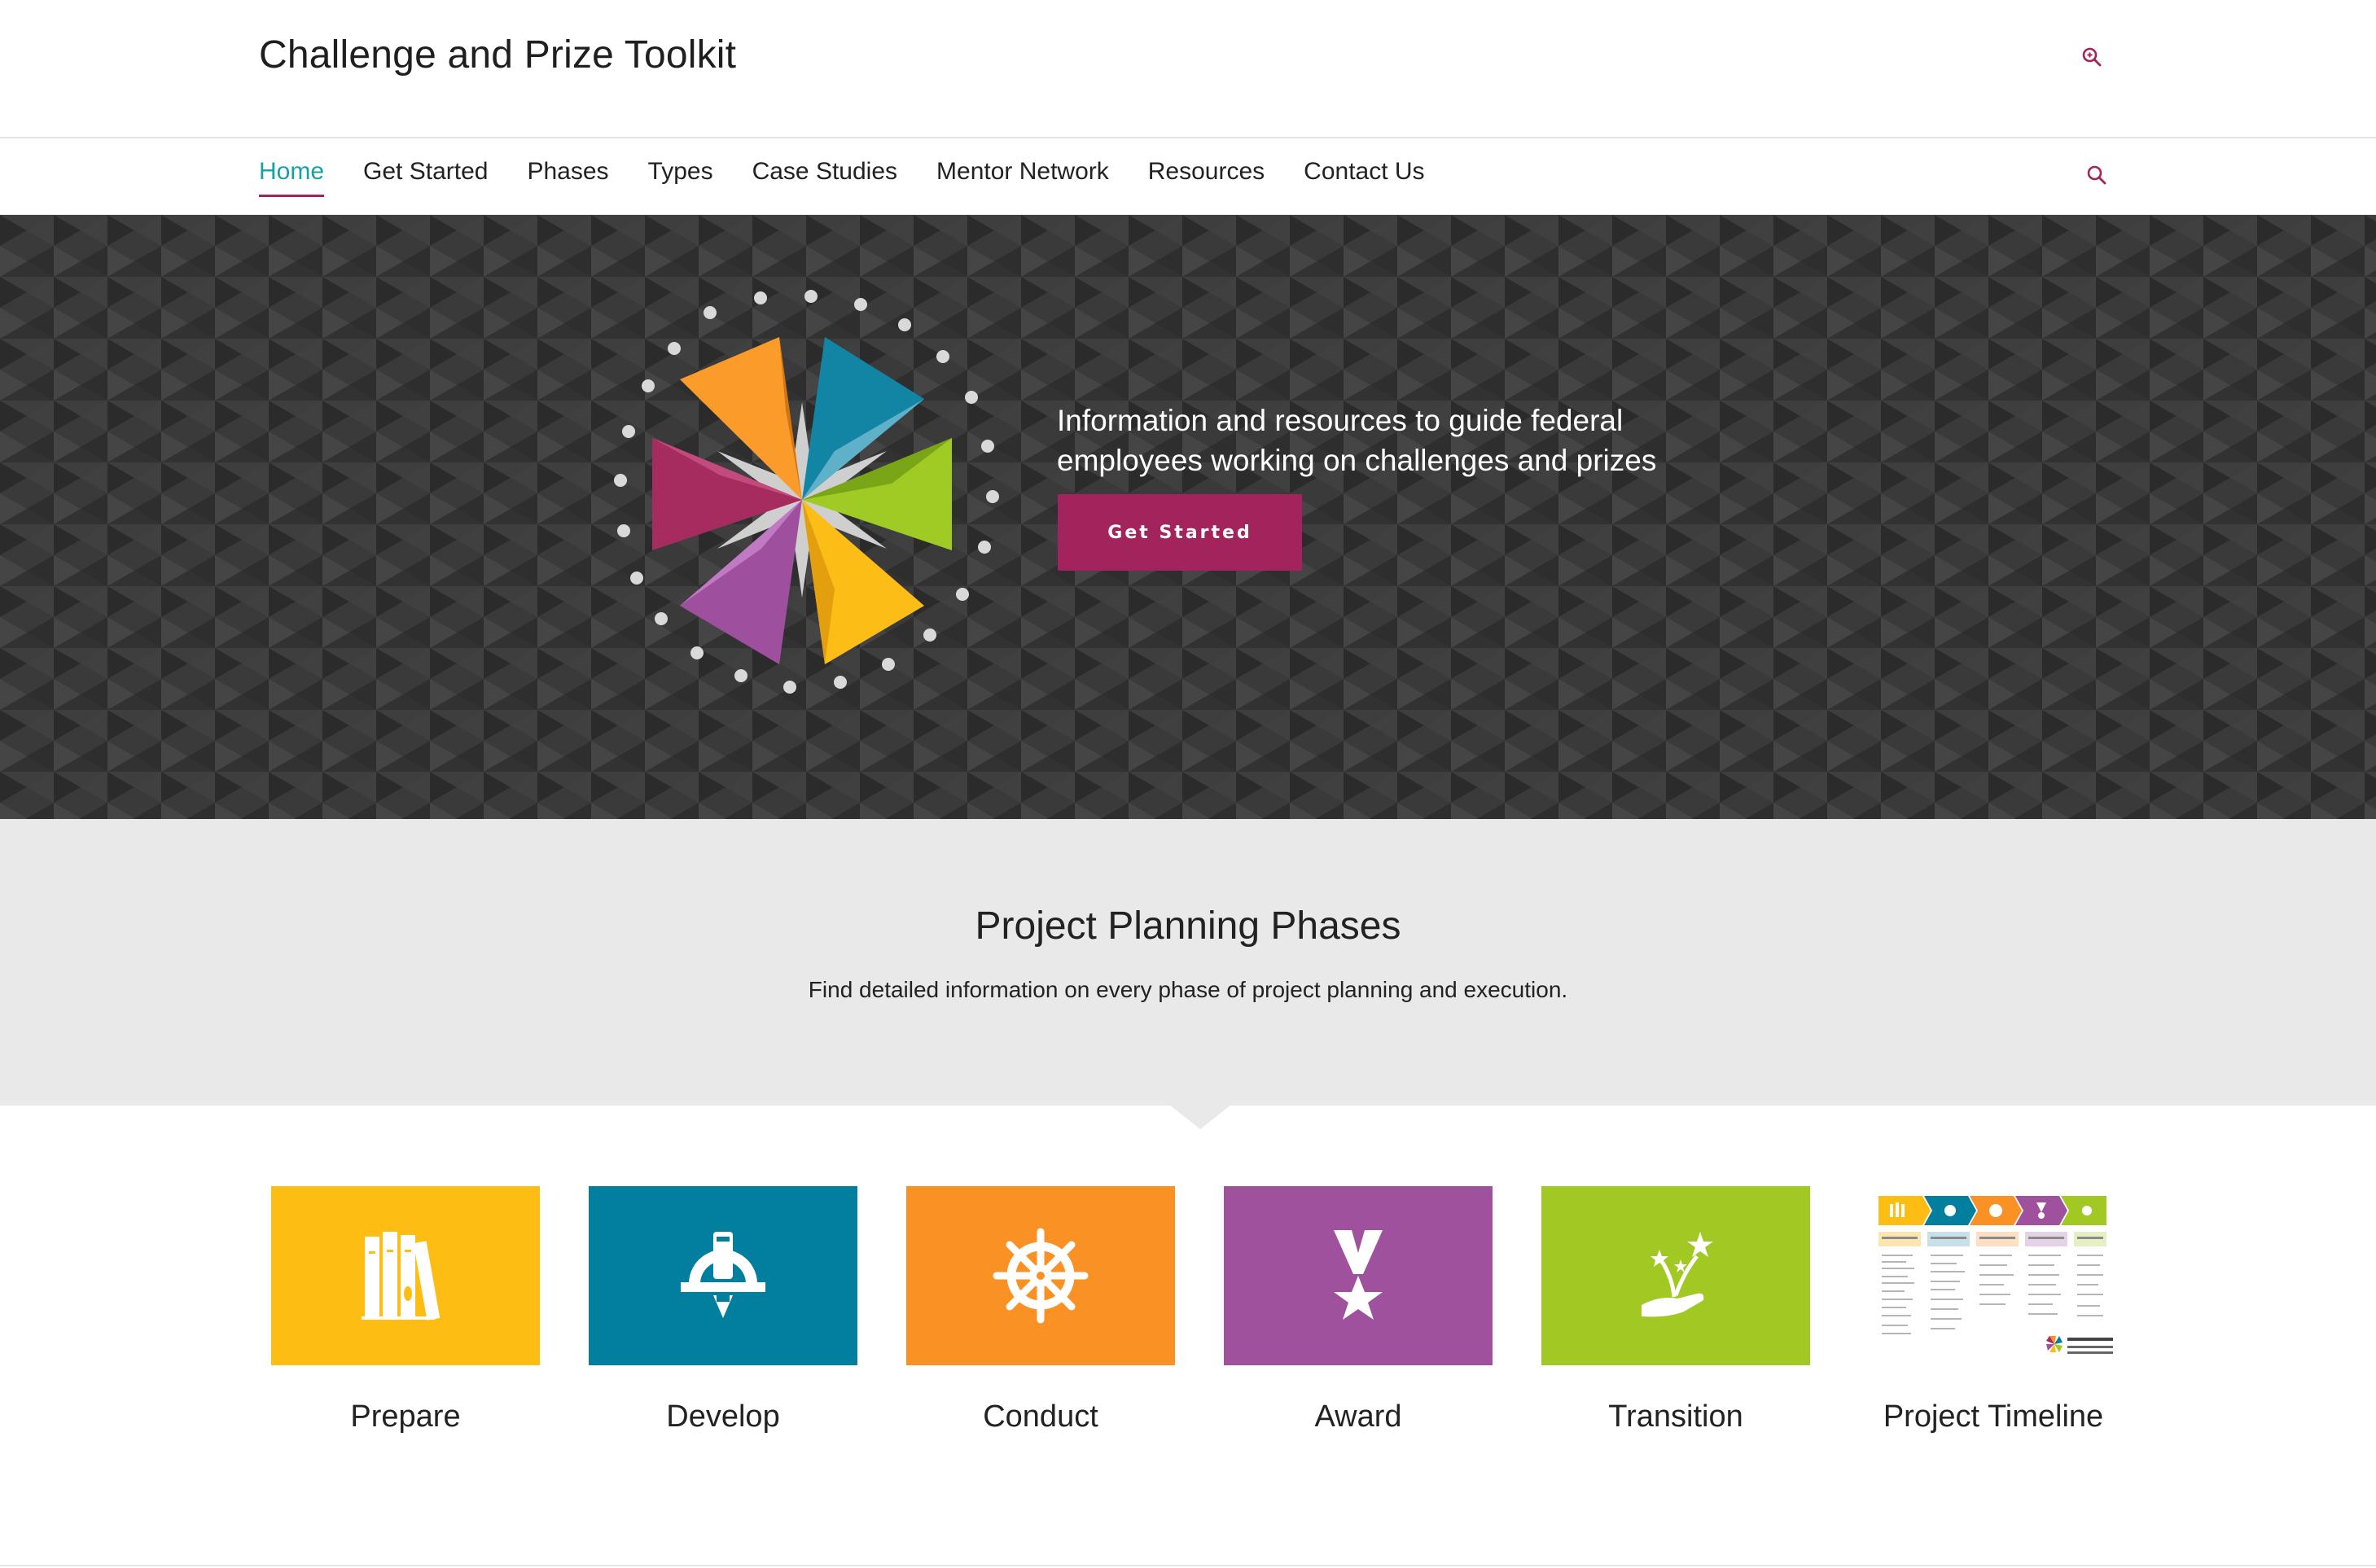  I want to click on phase-label-project-timeline: Project Timeline, so click(1993, 1417).